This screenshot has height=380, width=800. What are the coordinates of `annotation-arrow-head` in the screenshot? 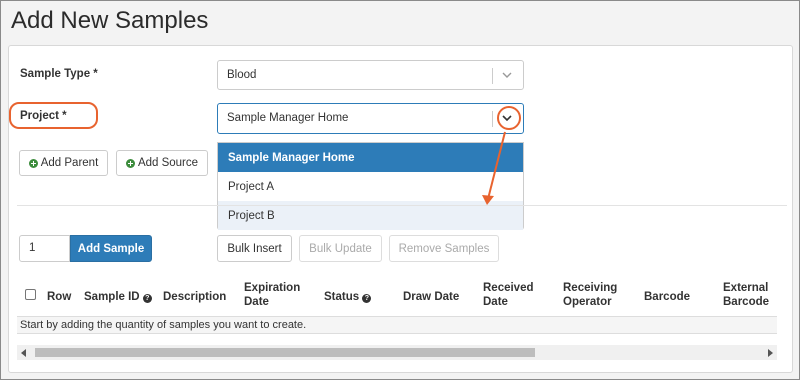 It's located at (488, 200).